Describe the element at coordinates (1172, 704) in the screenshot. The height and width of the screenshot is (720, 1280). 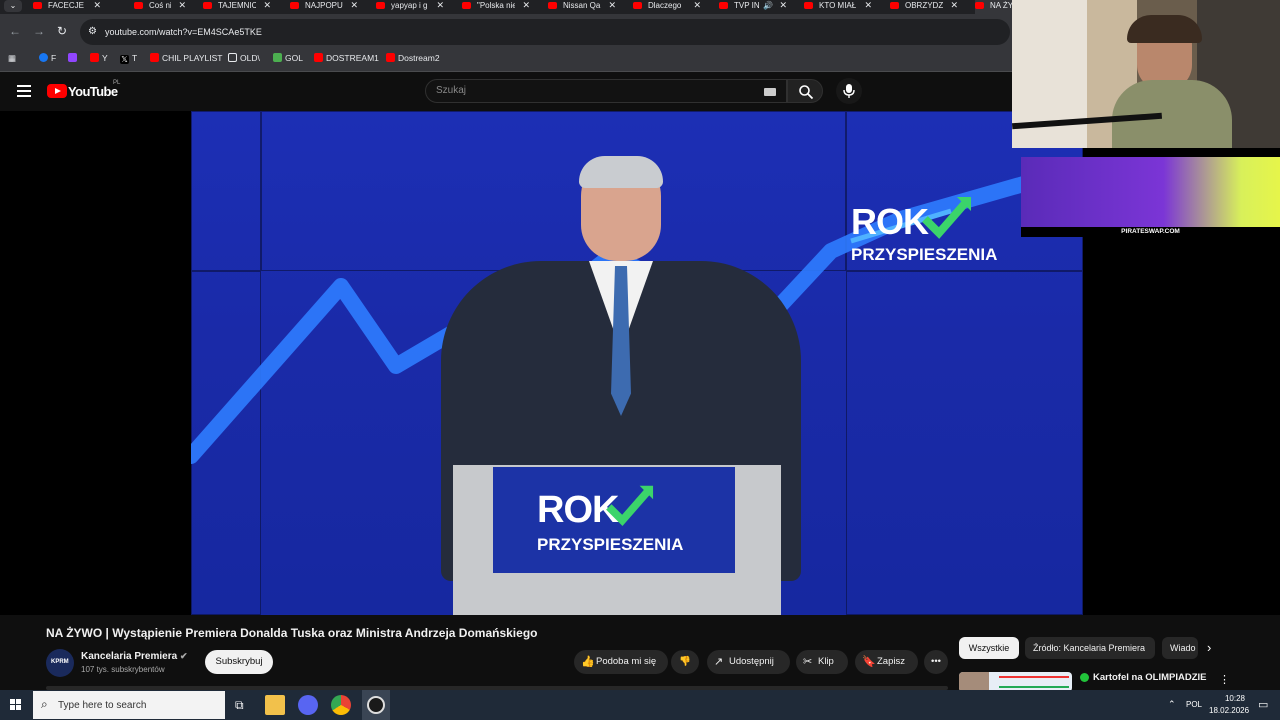
I see `tray-chevron-icon: ⌃` at that location.